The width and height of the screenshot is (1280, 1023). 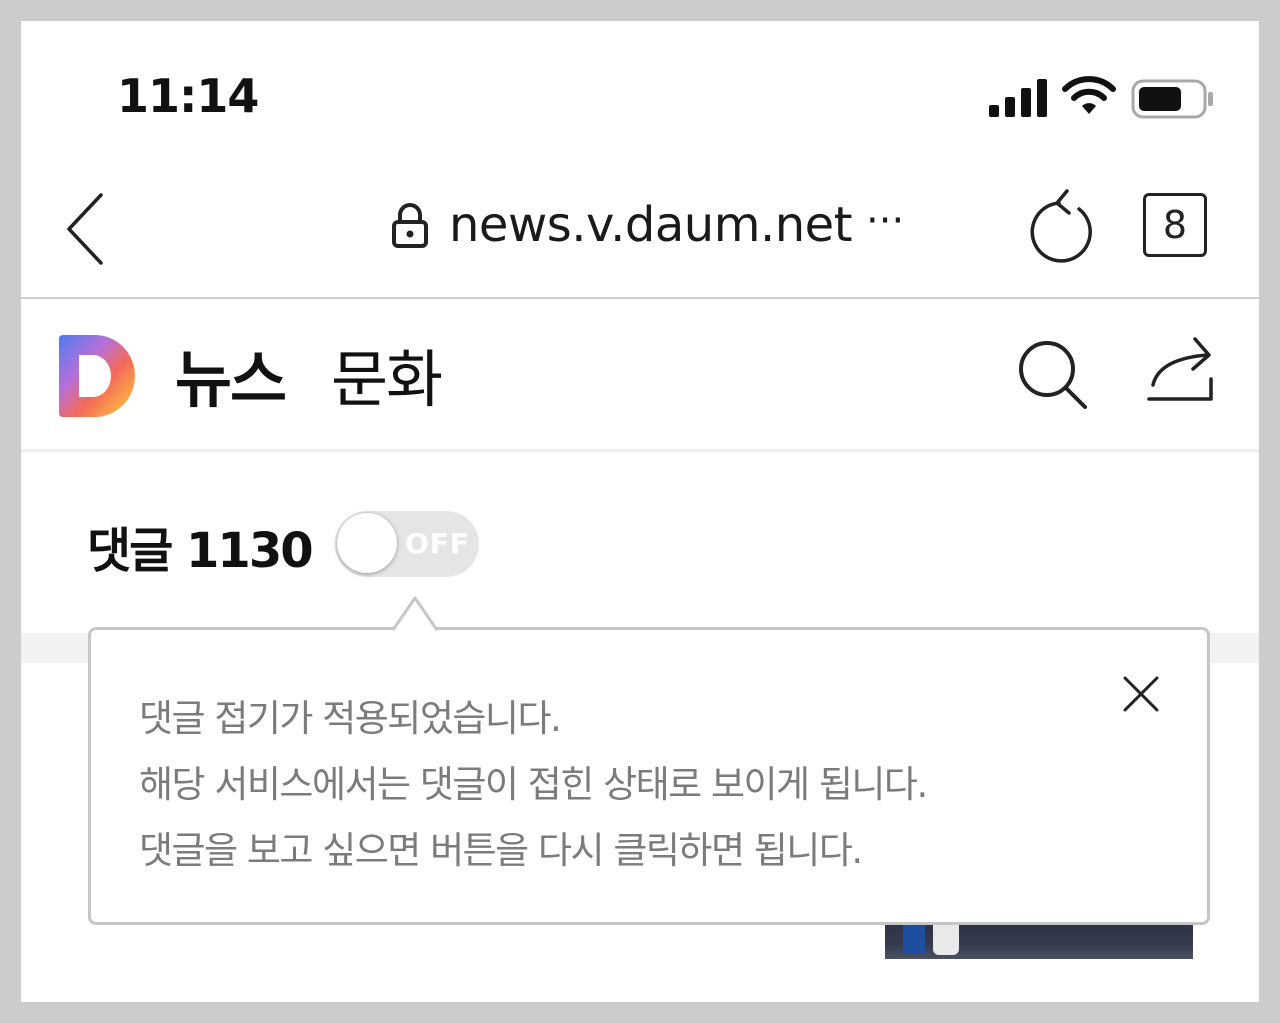 I want to click on share-icon, so click(x=1180, y=369).